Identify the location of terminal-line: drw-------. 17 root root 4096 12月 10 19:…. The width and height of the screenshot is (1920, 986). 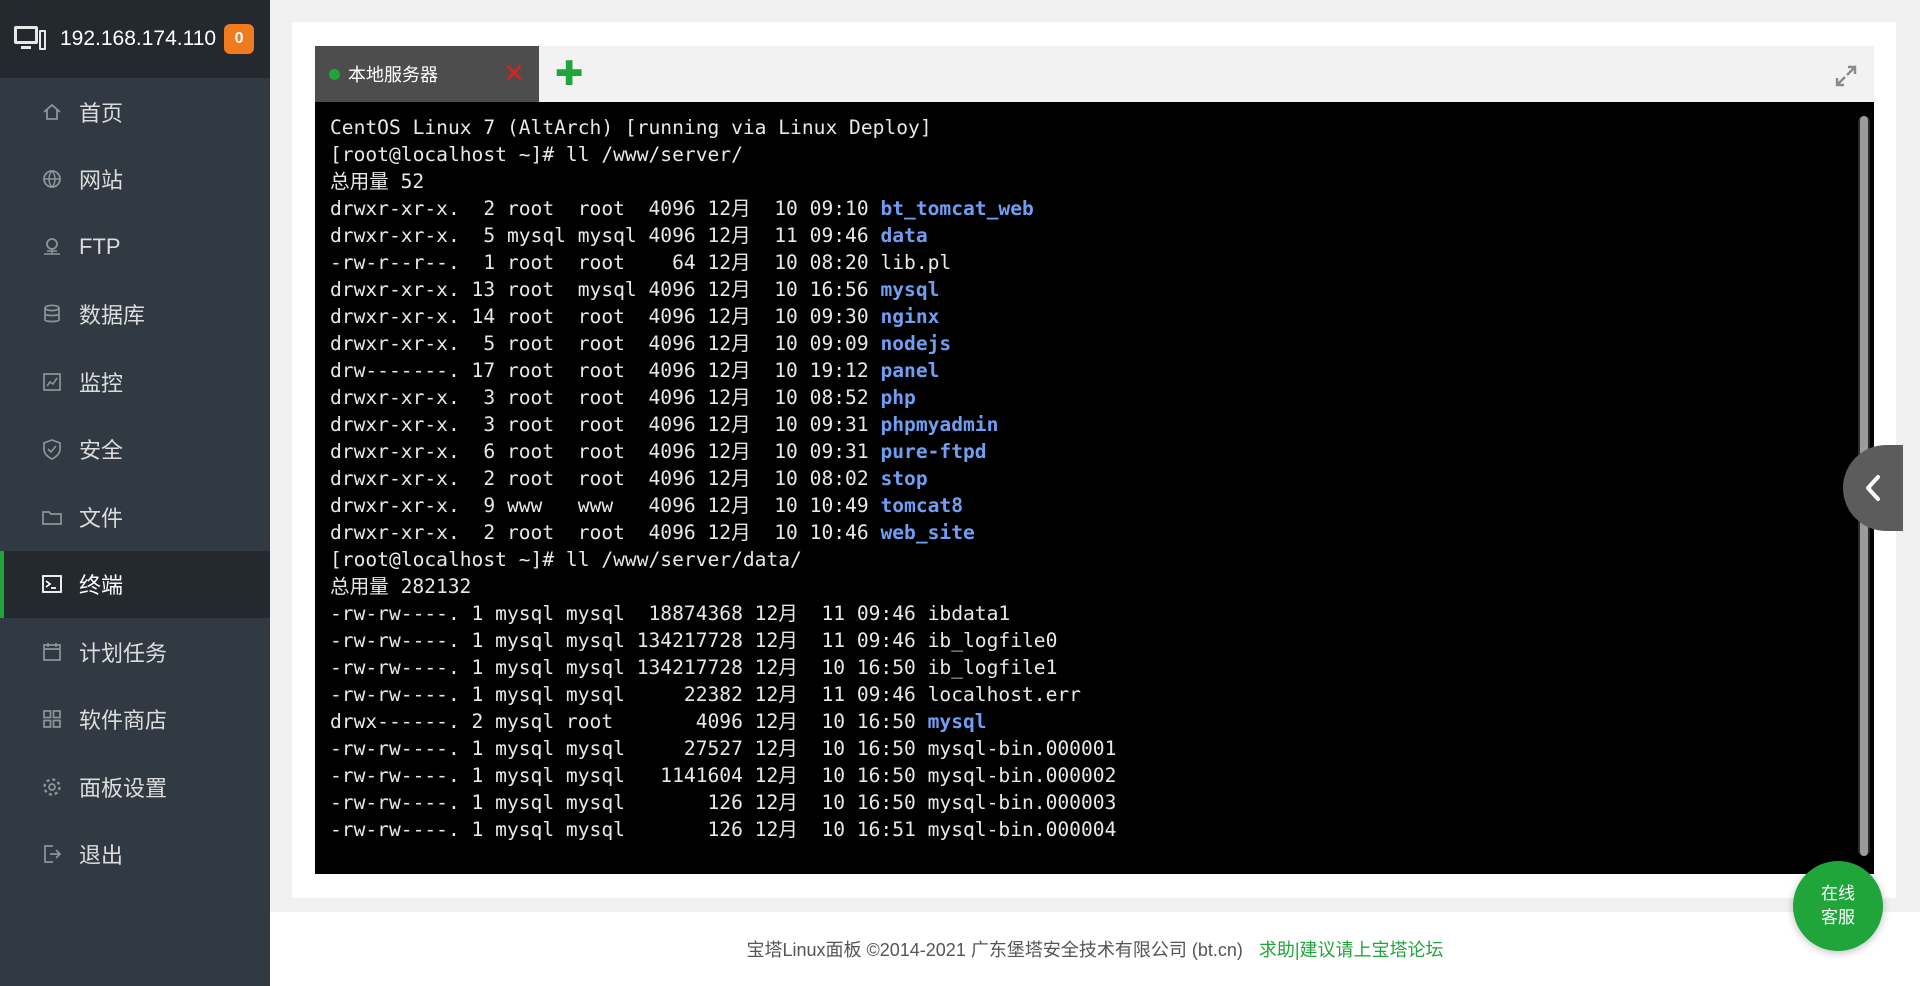
(1102, 370).